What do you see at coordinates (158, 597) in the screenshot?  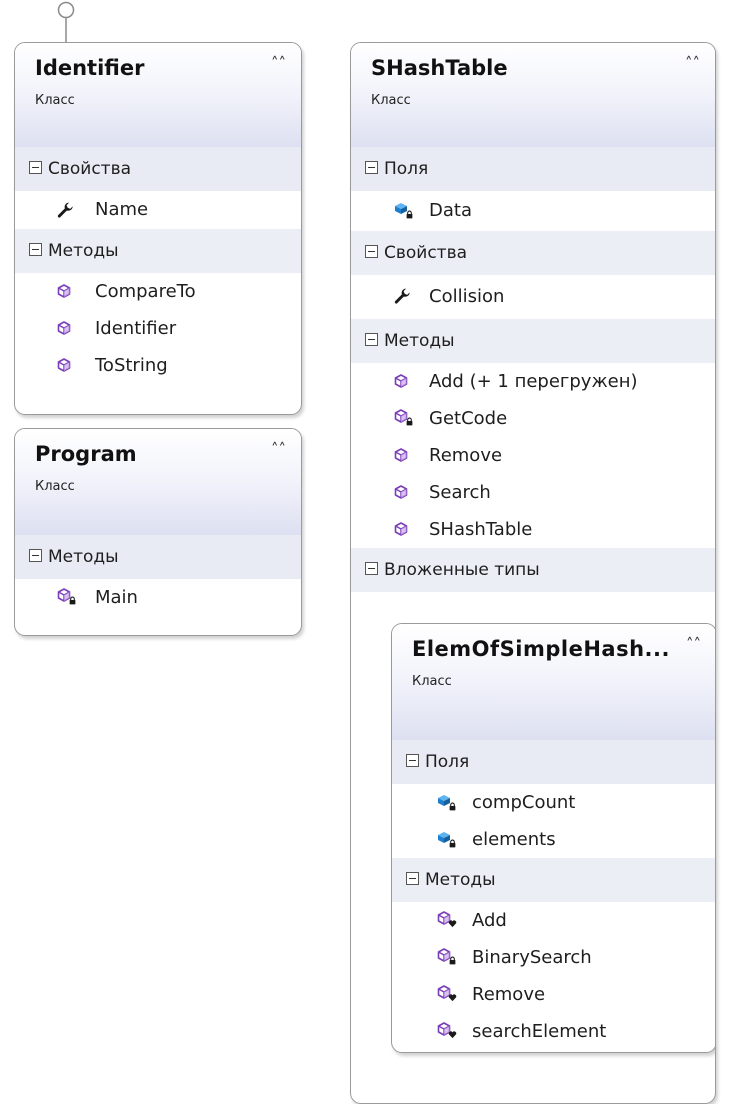 I see `member-row: Main` at bounding box center [158, 597].